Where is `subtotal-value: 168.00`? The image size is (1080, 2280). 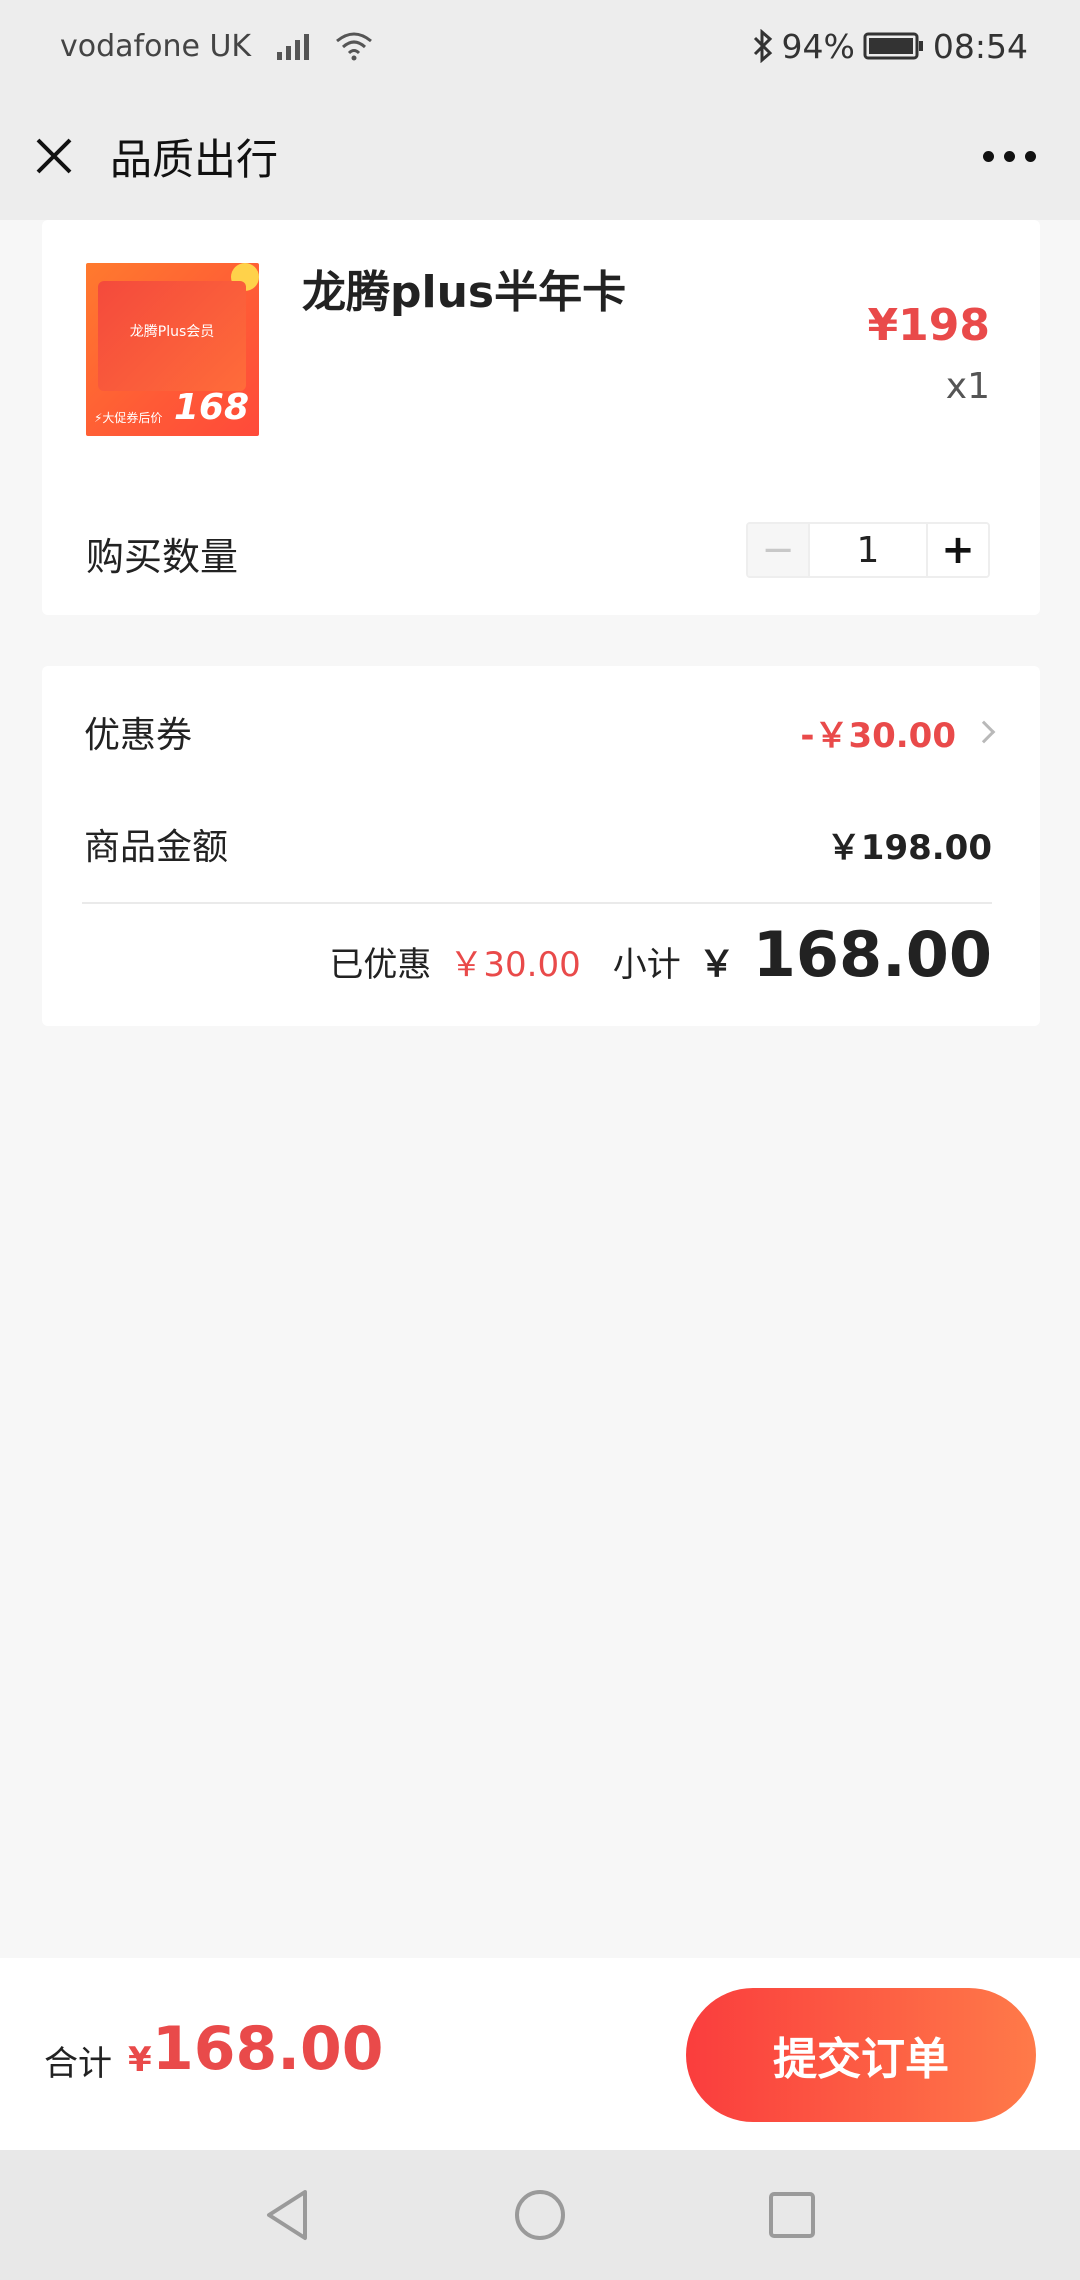
subtotal-value: 168.00 is located at coordinates (872, 954).